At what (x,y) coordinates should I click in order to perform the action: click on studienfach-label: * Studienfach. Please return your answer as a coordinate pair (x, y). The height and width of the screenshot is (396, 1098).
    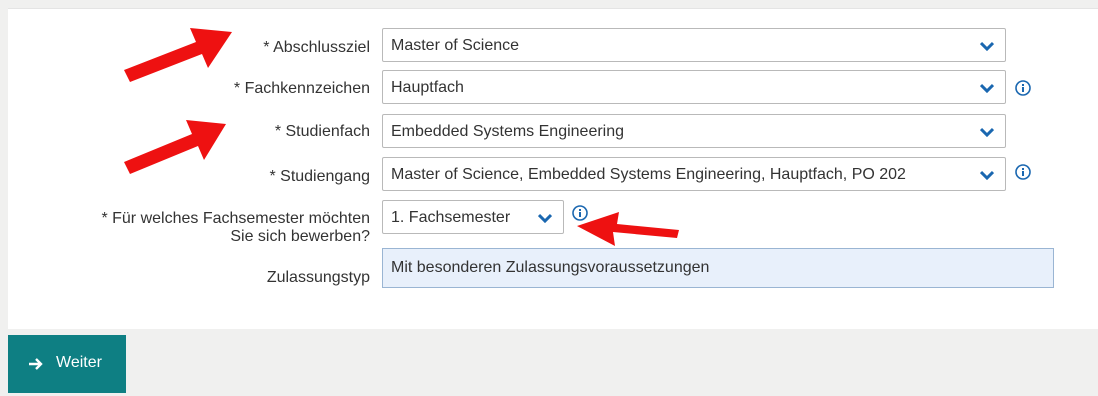
    Looking at the image, I should click on (322, 131).